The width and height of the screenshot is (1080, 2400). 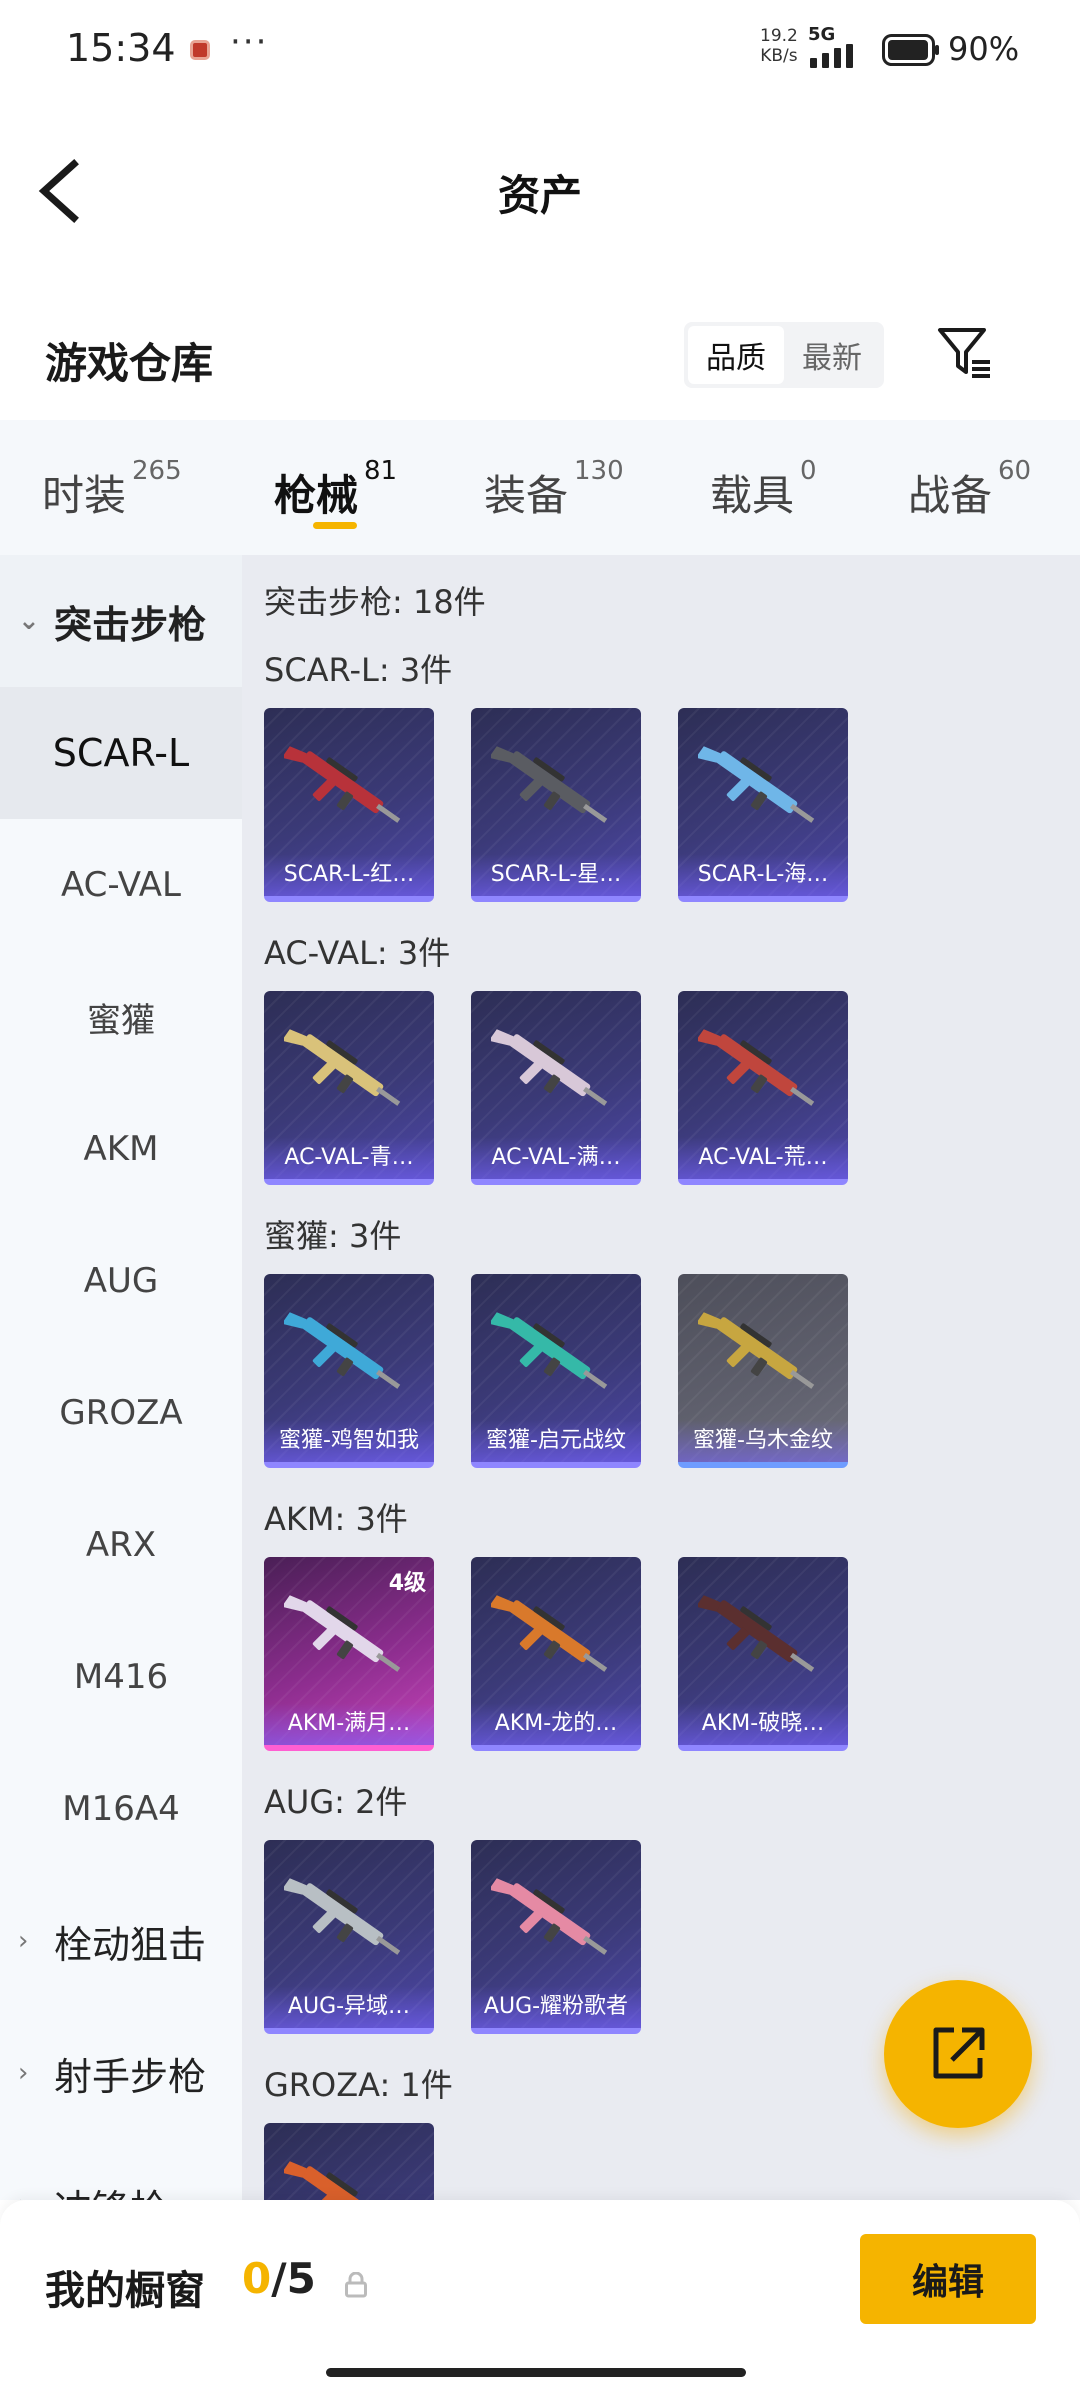 What do you see at coordinates (121, 48) in the screenshot?
I see `status-time: 15:34` at bounding box center [121, 48].